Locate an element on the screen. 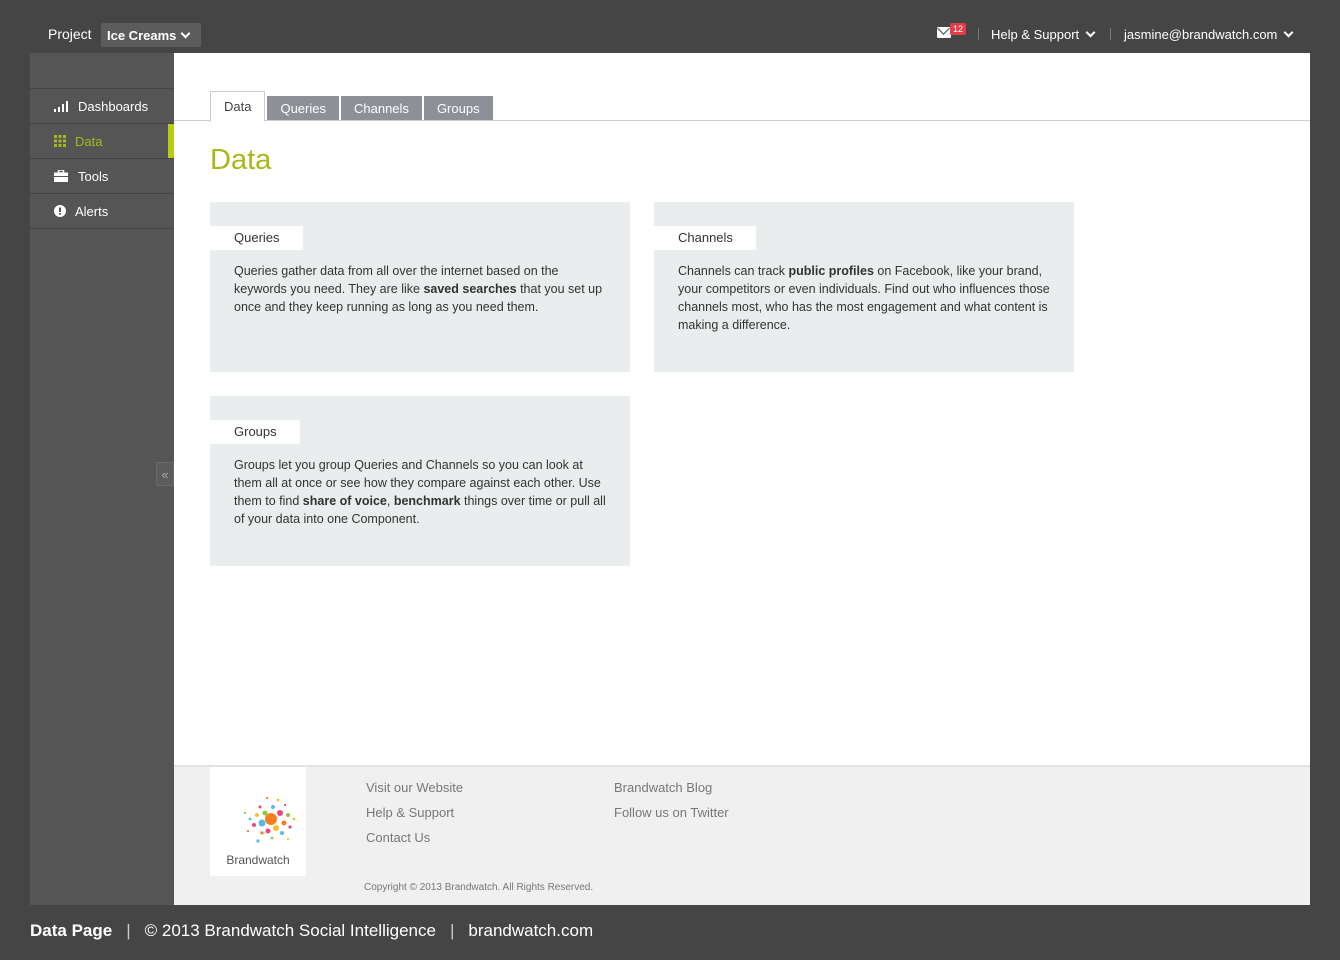 The image size is (1340, 960). sidebar-item-tools: Tools is located at coordinates (102, 176).